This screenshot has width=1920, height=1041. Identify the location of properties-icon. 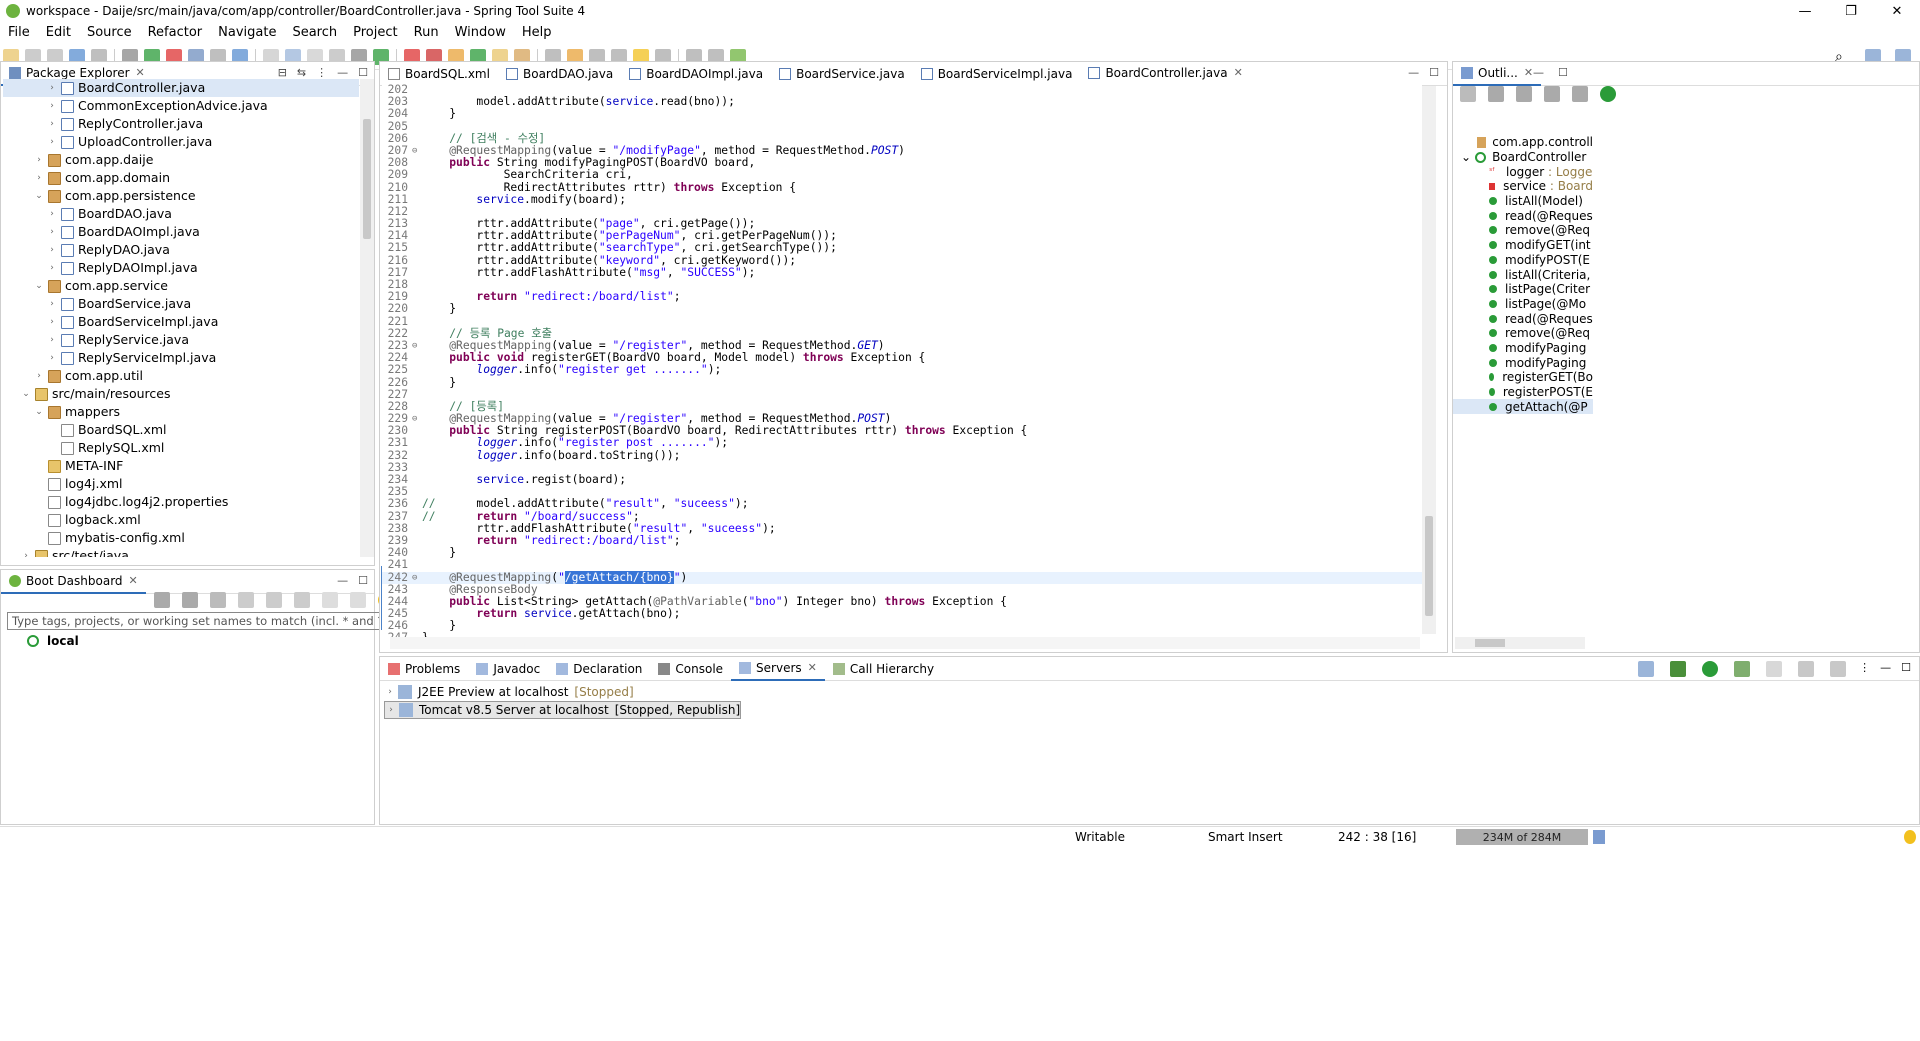
(358, 600).